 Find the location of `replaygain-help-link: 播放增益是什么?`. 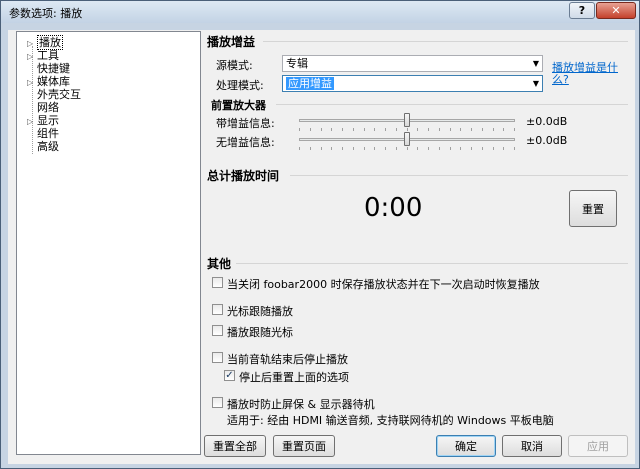

replaygain-help-link: 播放增益是什么? is located at coordinates (587, 74).